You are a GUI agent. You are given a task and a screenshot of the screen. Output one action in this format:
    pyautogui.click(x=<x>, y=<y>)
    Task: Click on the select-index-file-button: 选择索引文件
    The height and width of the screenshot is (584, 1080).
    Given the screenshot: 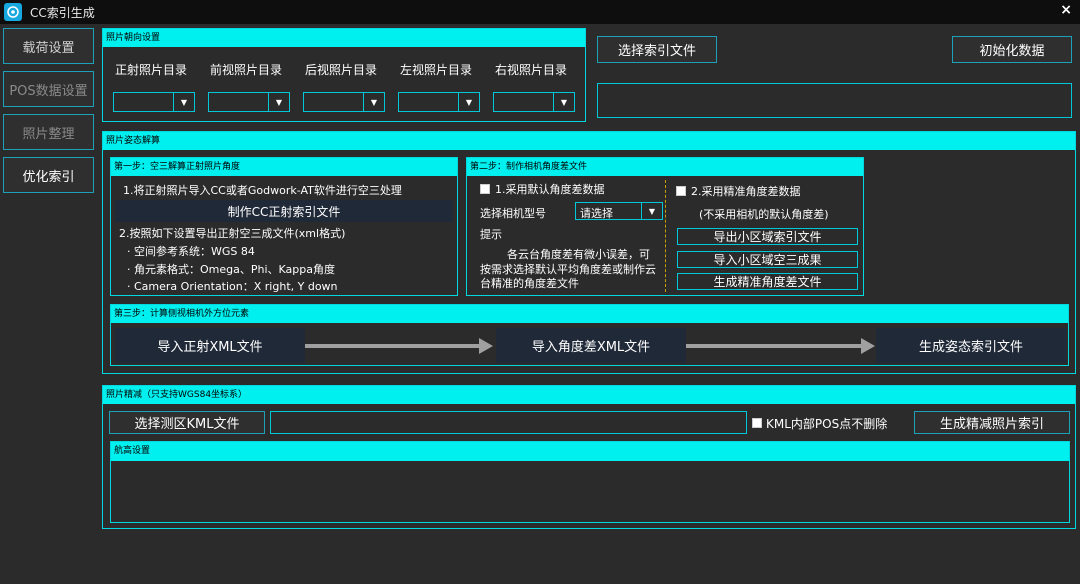 What is the action you would take?
    pyautogui.click(x=657, y=49)
    